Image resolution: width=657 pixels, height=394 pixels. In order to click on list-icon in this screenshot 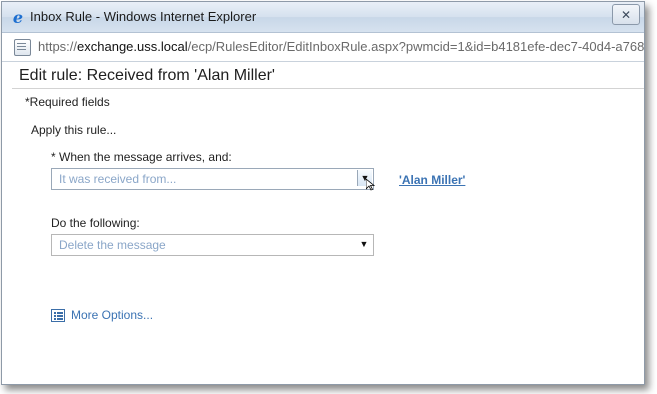, I will do `click(58, 315)`.